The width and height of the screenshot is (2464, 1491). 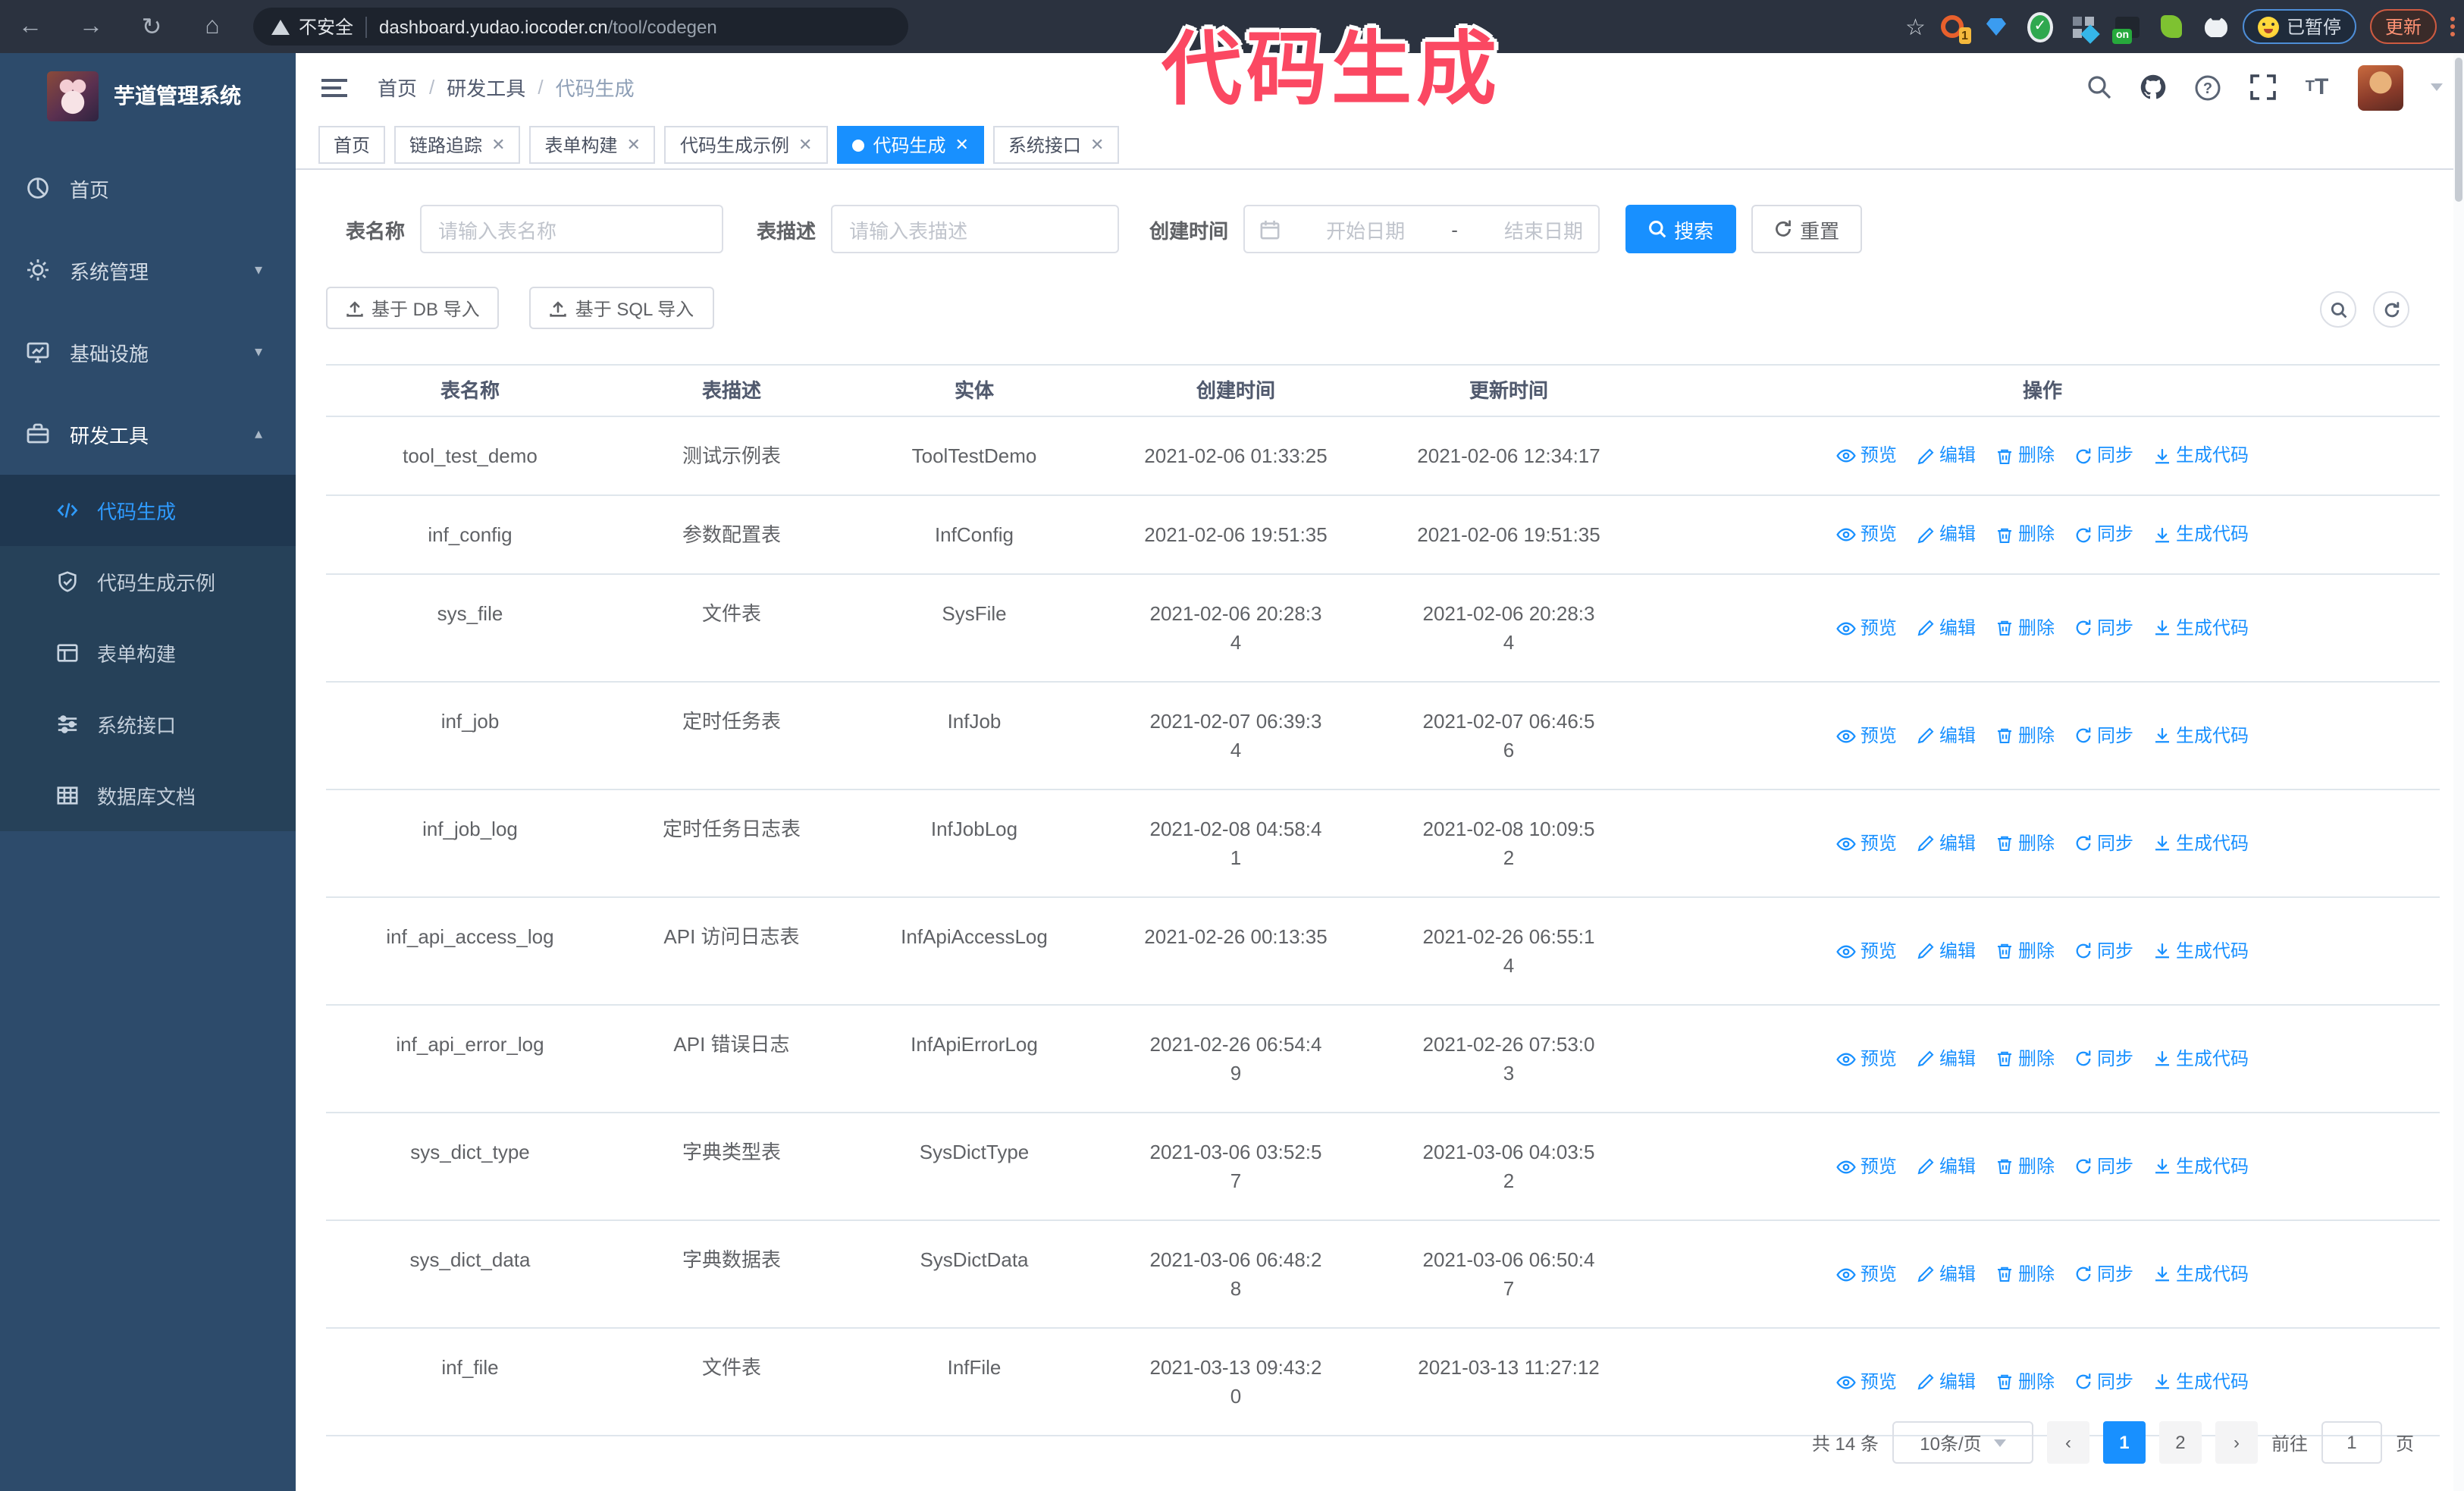 What do you see at coordinates (334, 87) in the screenshot?
I see `sidebar-toggle-icon` at bounding box center [334, 87].